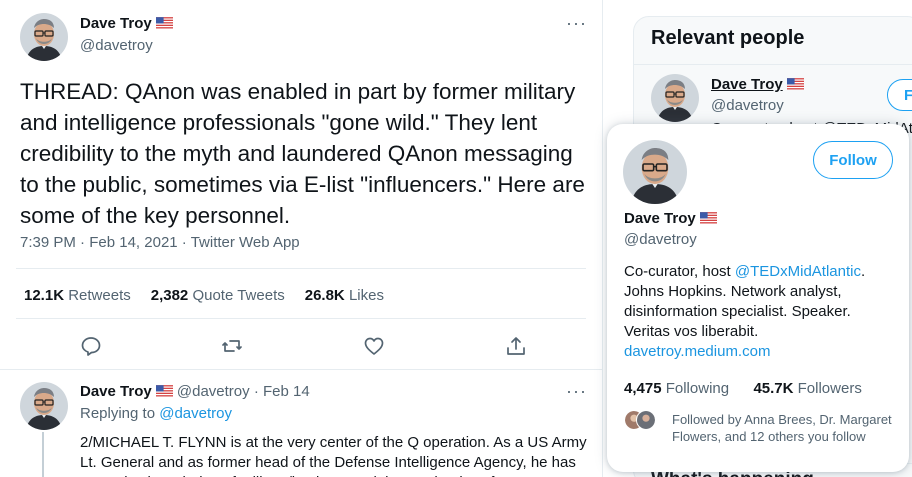 The width and height of the screenshot is (912, 477). I want to click on reply-icon, so click(91, 346).